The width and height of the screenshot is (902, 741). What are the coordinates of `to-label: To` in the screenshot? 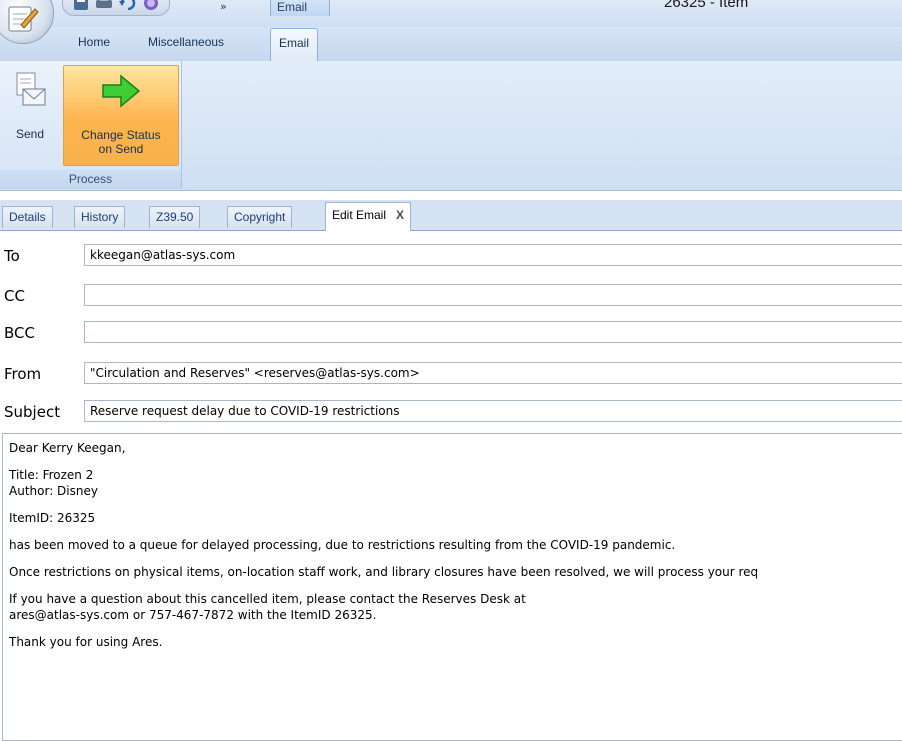 It's located at (12, 256).